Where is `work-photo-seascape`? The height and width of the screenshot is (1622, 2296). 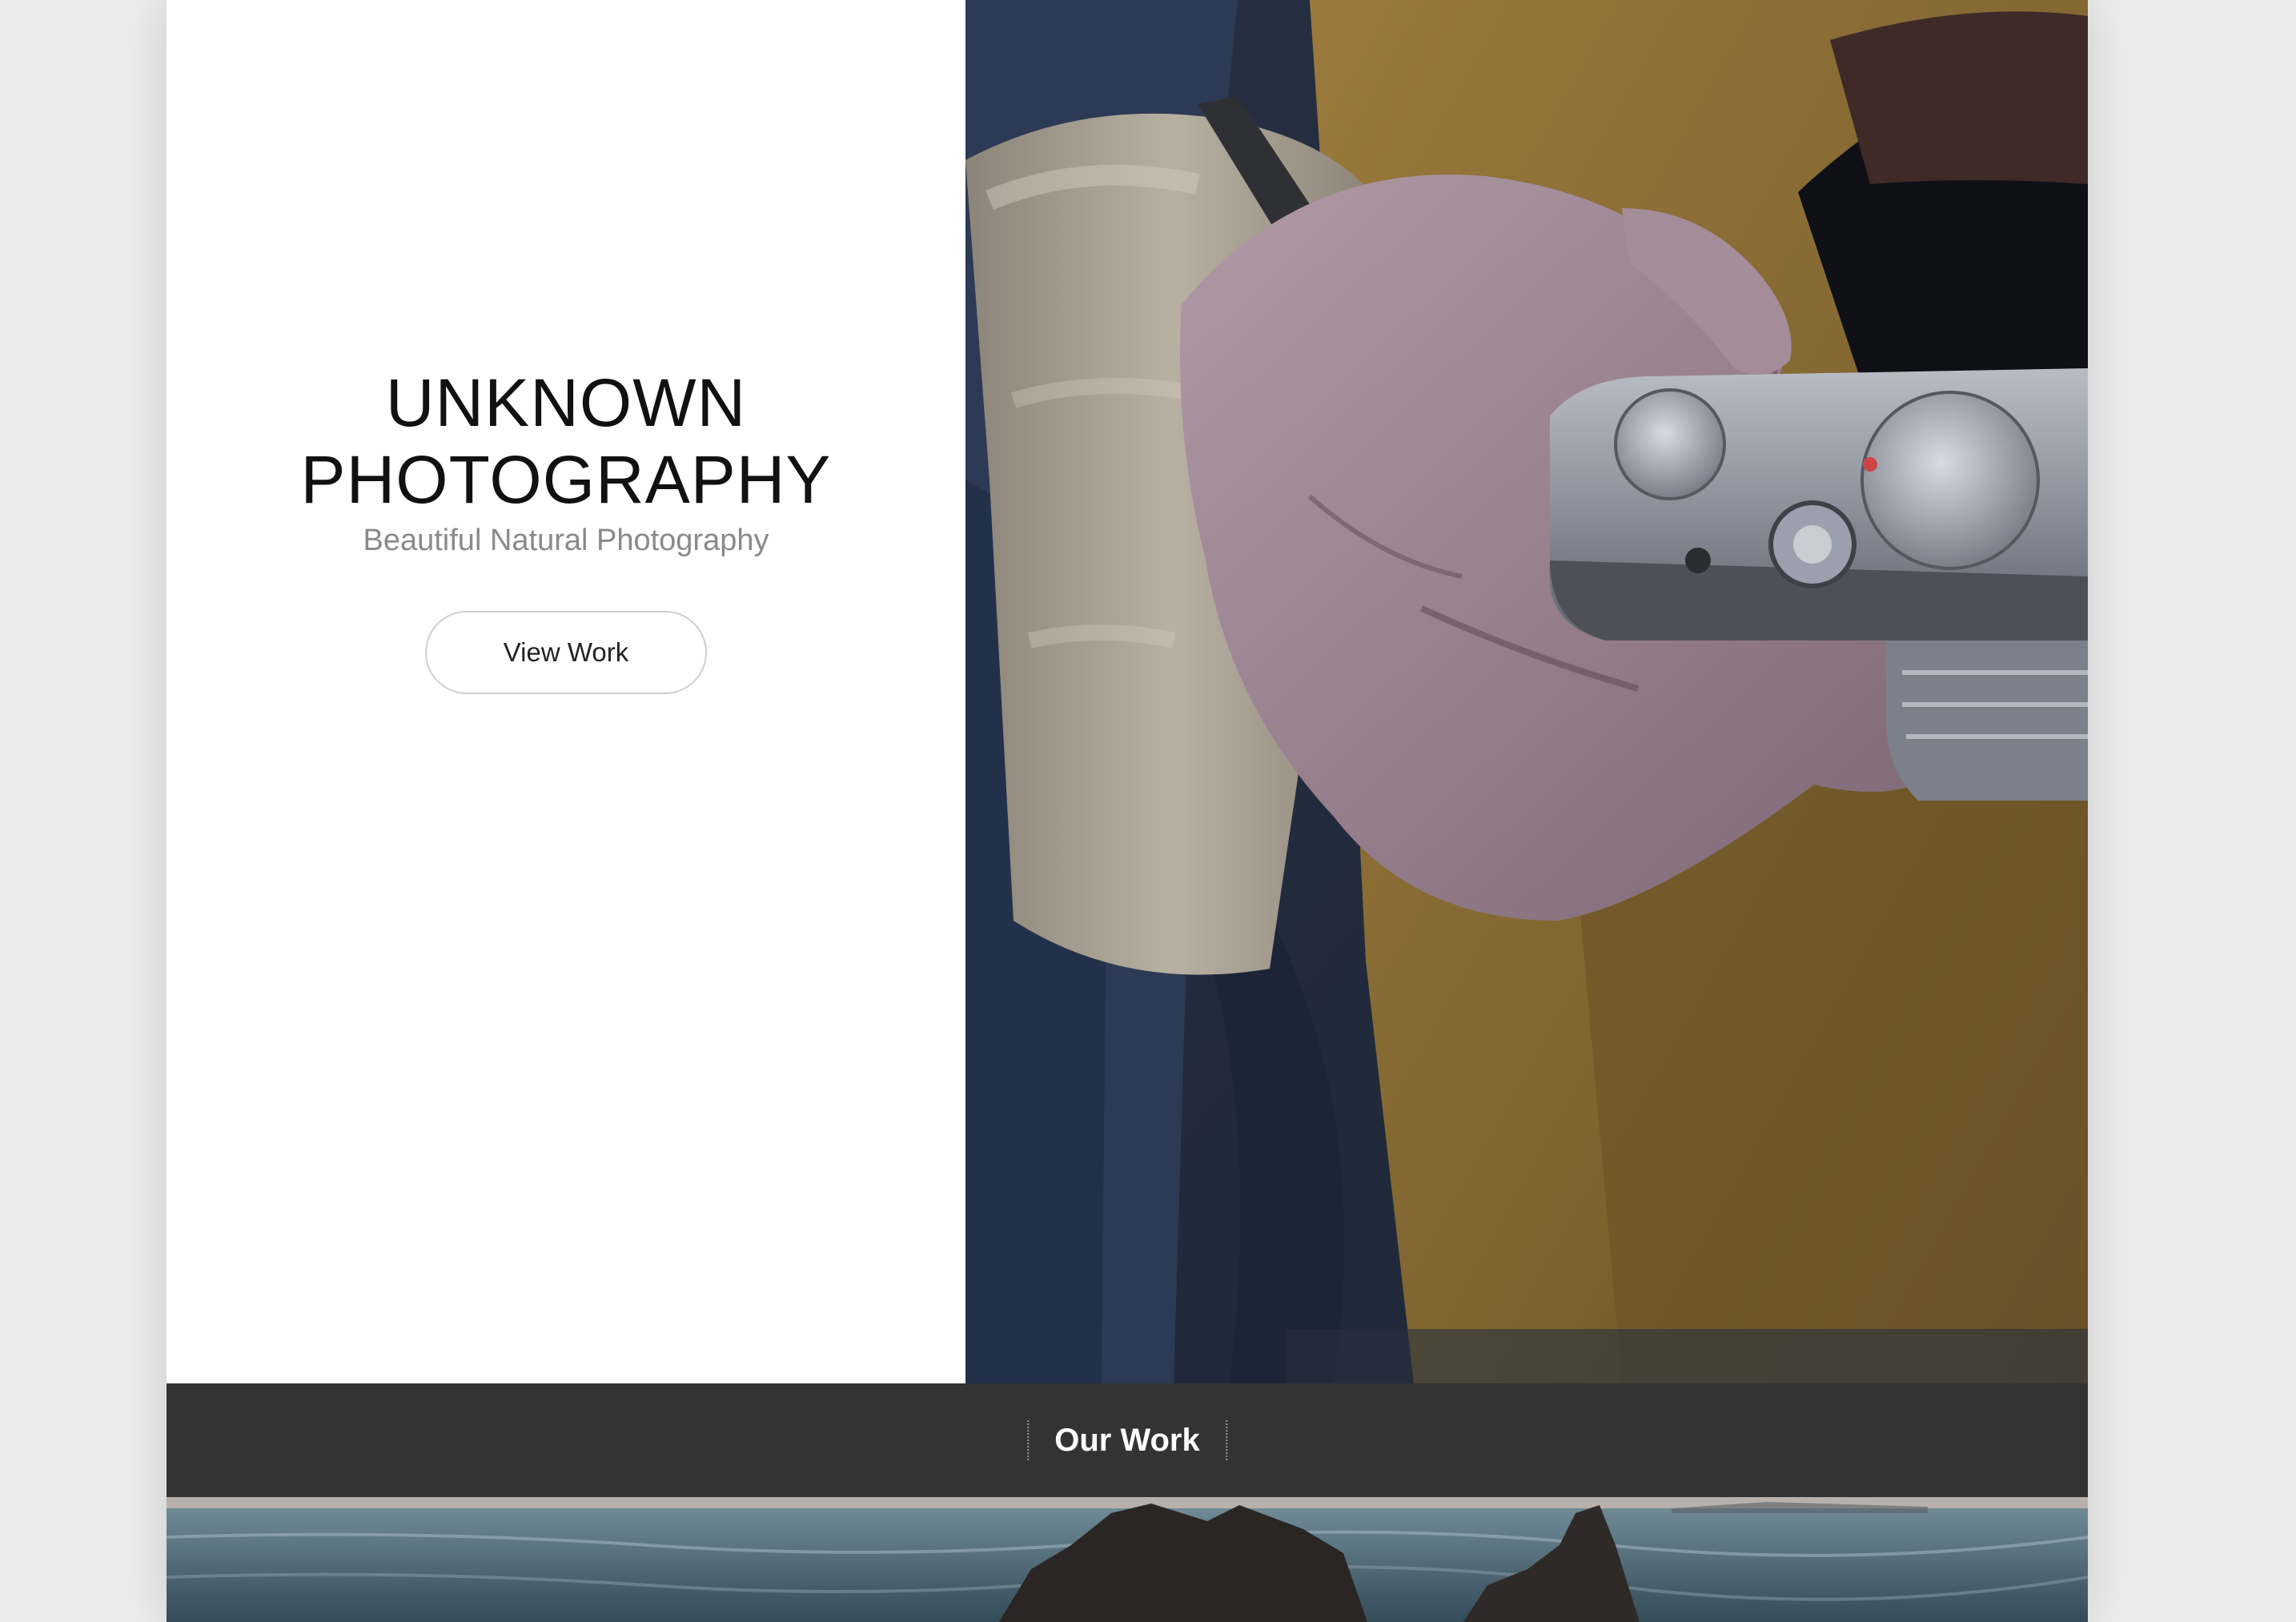
work-photo-seascape is located at coordinates (1127, 1559).